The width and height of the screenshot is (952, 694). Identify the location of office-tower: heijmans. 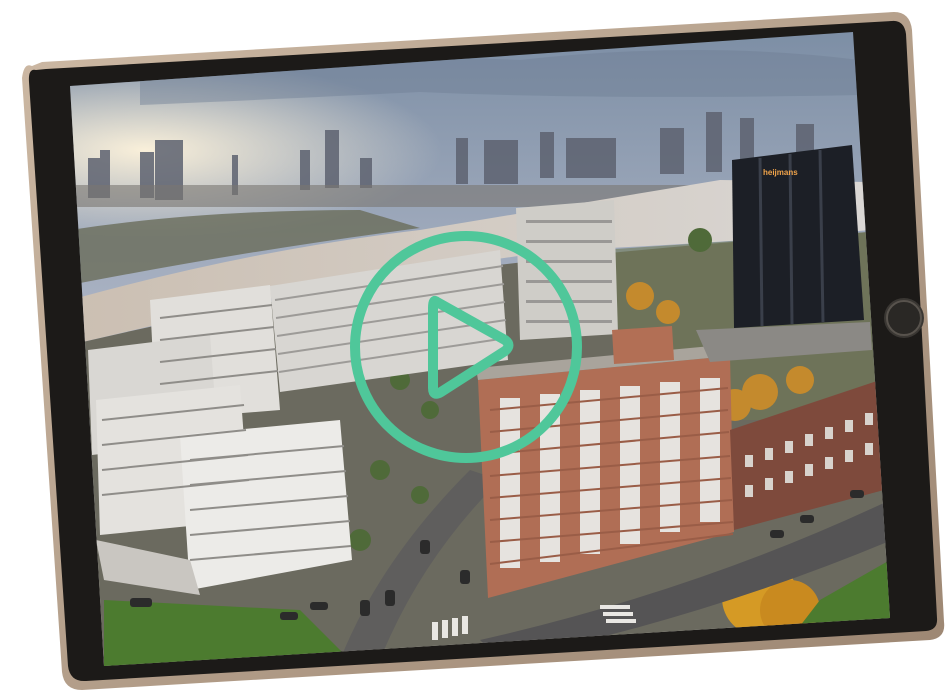
(798, 236).